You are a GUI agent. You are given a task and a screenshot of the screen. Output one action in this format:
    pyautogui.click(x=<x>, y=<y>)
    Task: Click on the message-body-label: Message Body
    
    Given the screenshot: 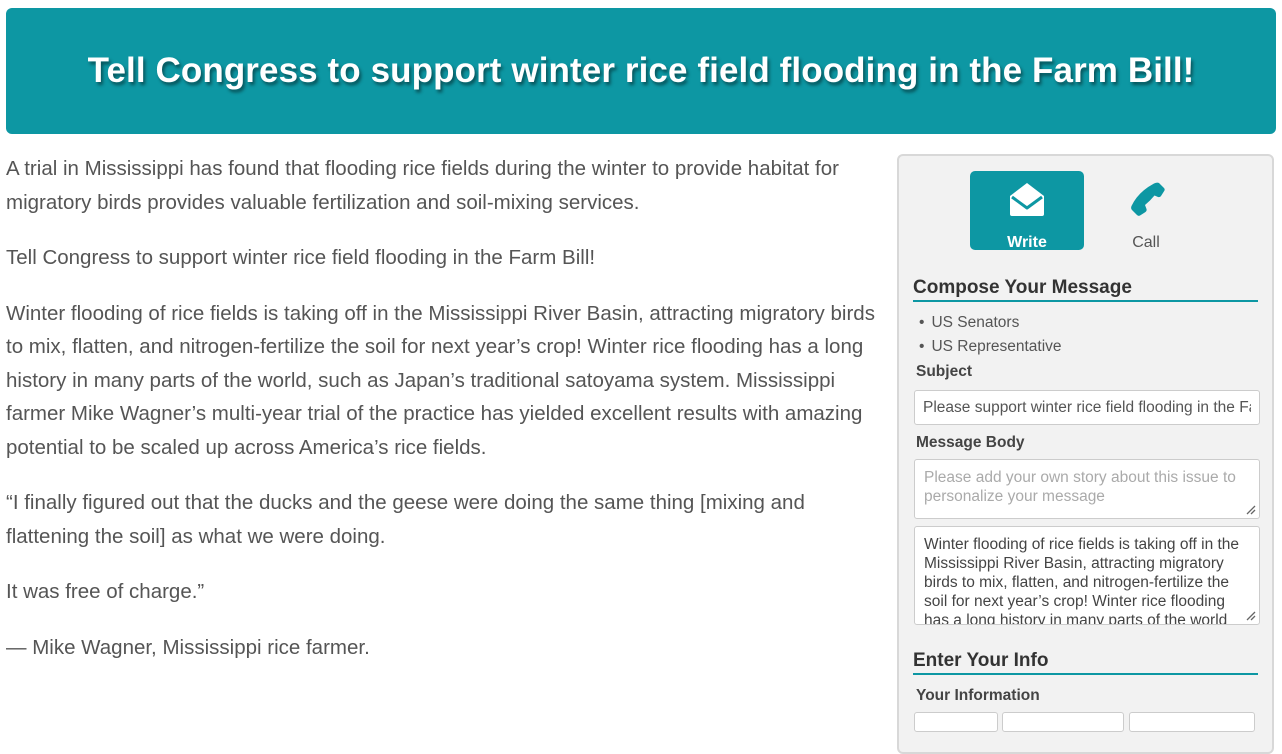 What is the action you would take?
    pyautogui.click(x=970, y=442)
    